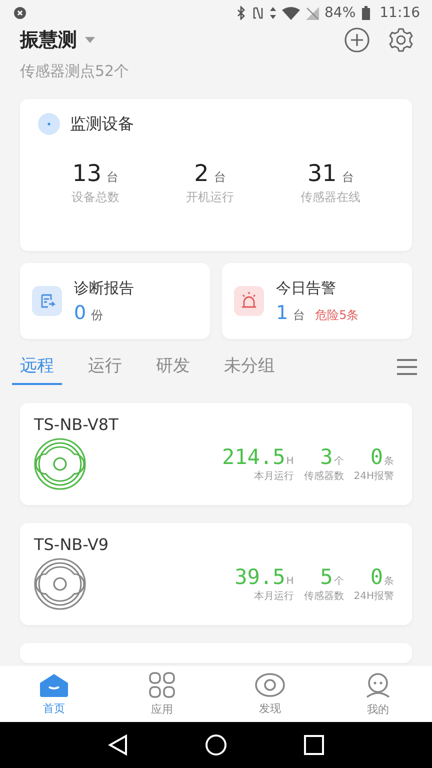 The height and width of the screenshot is (768, 432). Describe the element at coordinates (216, 454) in the screenshot. I see `device-card: TS-NB-V8T 214.5 H 本月运行 3 个 传感器数 0条 24H报警` at that location.